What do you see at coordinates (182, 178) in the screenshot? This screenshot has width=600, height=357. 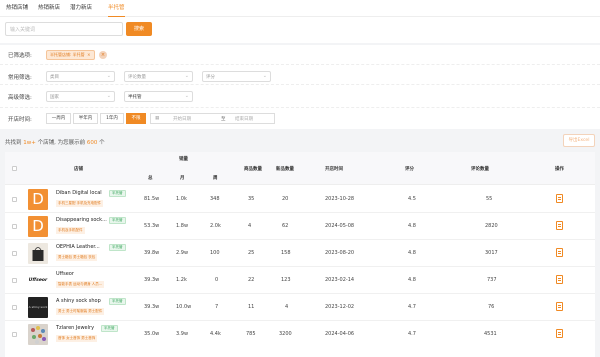 I see `header-month: 月` at bounding box center [182, 178].